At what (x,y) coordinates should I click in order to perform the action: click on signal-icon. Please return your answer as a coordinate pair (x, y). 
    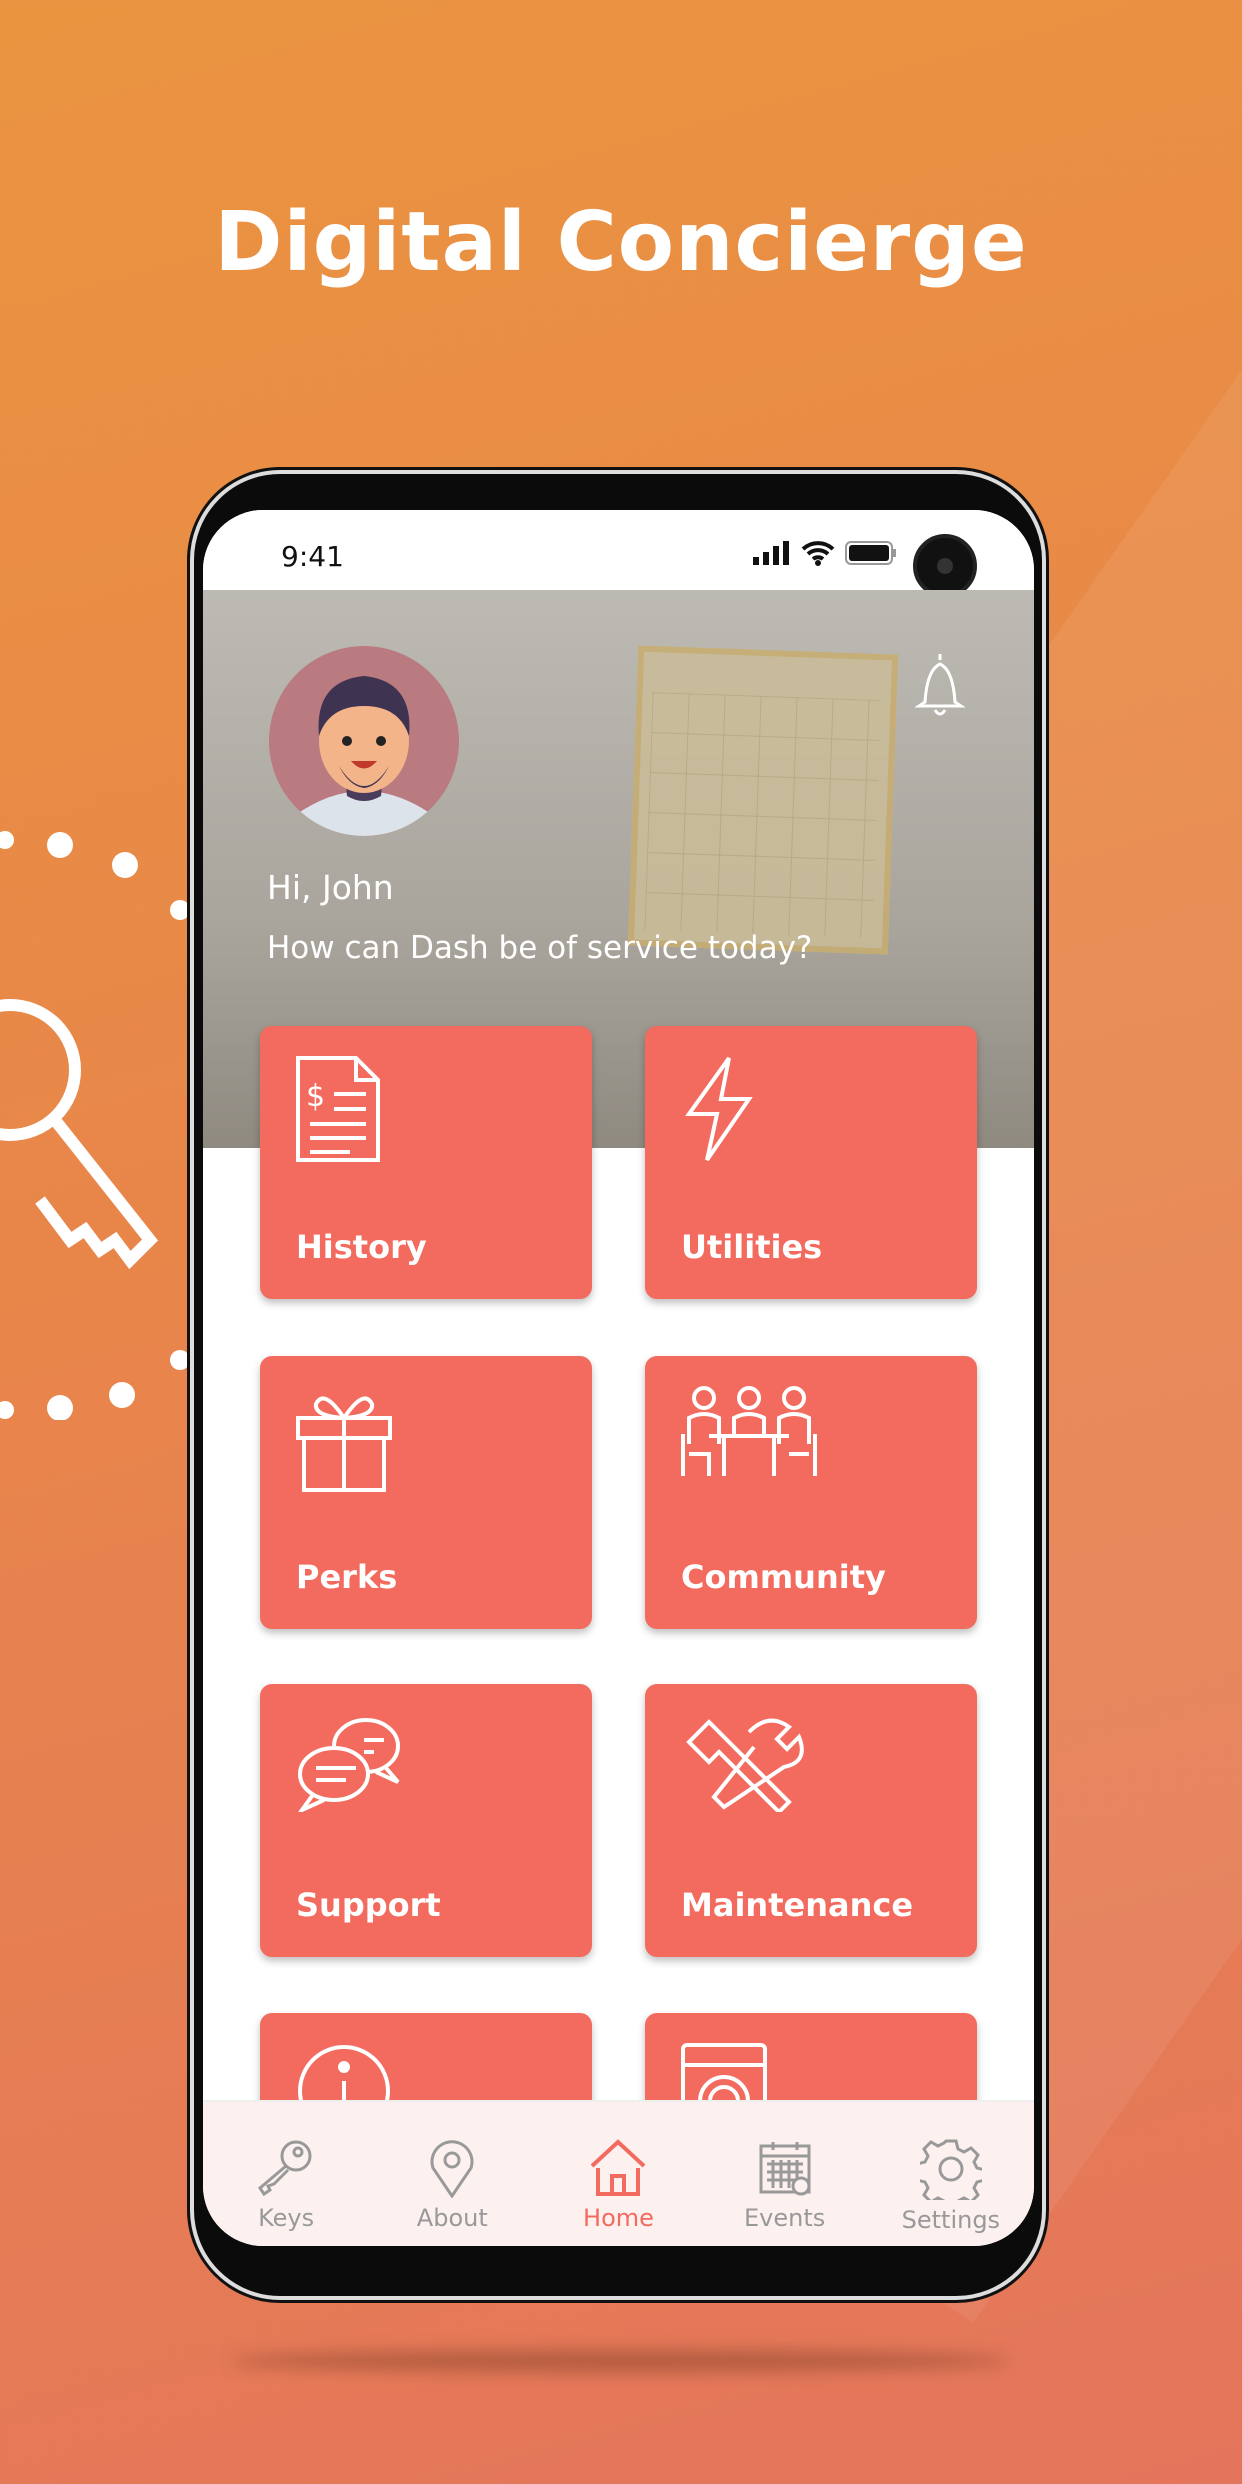
    Looking at the image, I should click on (771, 553).